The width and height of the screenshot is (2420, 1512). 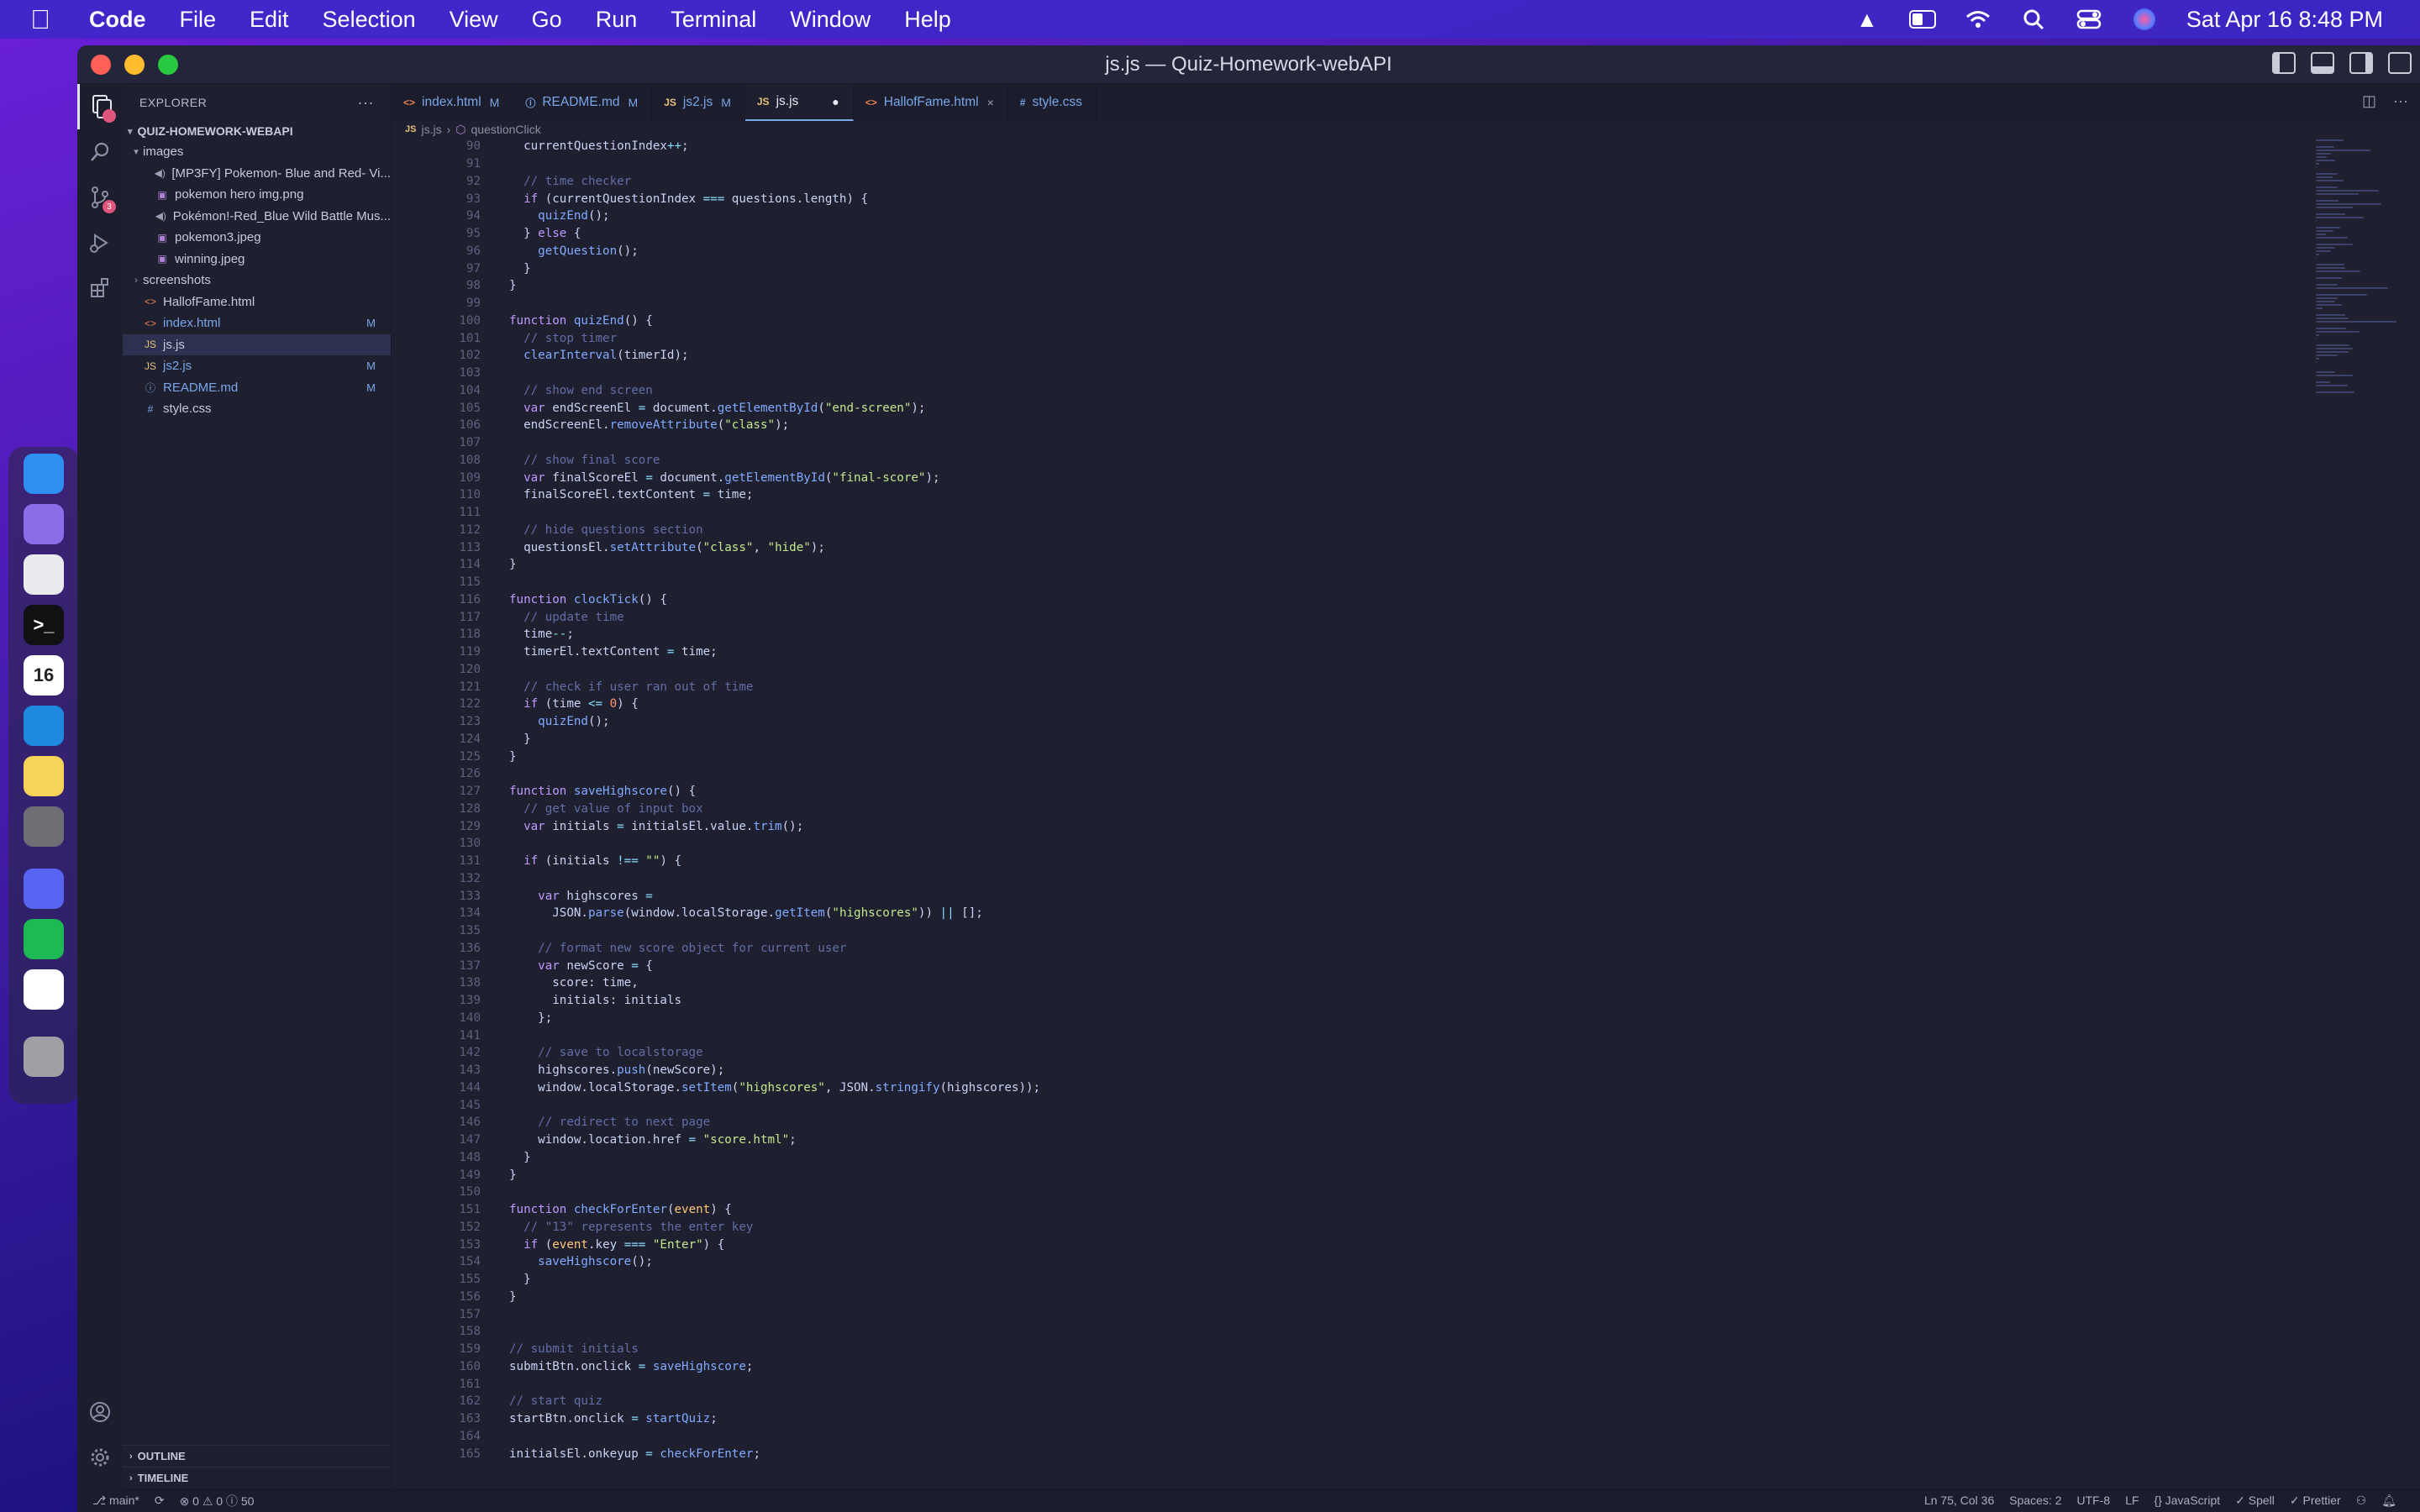 What do you see at coordinates (2361, 1501) in the screenshot?
I see `accounts-status-icon: ⚇` at bounding box center [2361, 1501].